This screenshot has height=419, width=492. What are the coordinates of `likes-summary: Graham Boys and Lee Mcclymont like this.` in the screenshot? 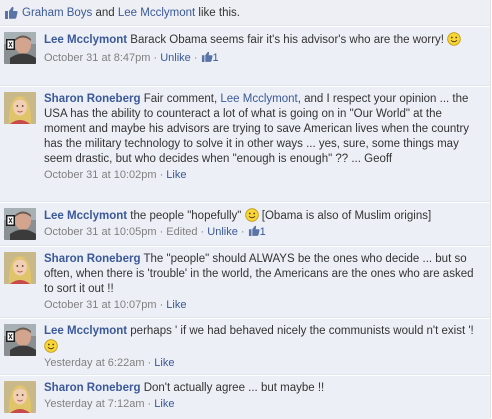 It's located at (245, 13).